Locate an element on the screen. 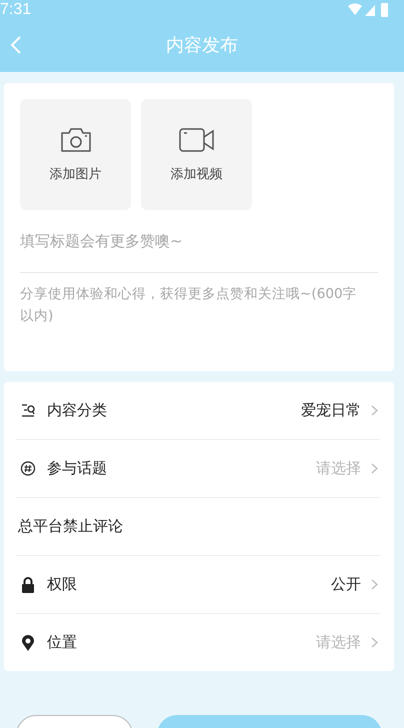 The width and height of the screenshot is (404, 728). setting-label: 内容分类 is located at coordinates (77, 410).